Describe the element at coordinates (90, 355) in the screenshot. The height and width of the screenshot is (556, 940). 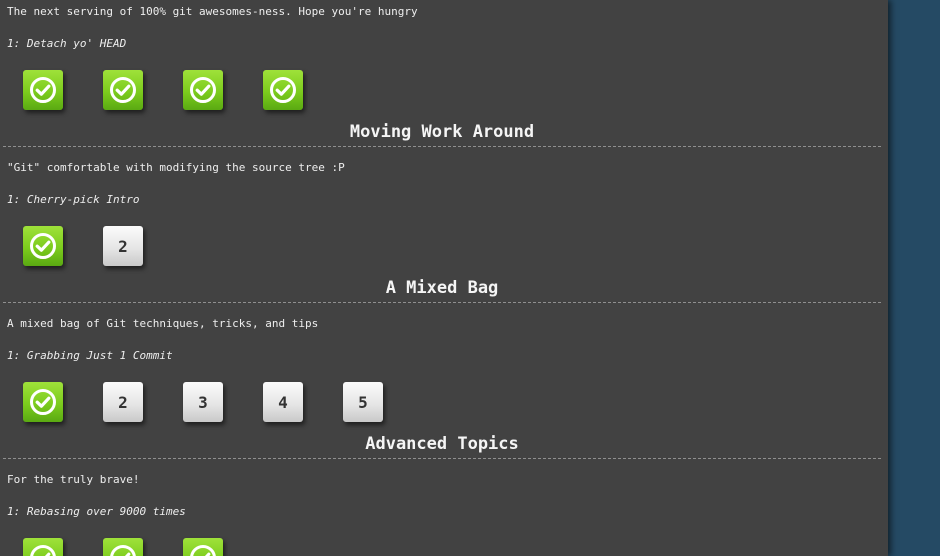
I see `current-level-name: 1: Grabbing Just 1 Commit` at that location.